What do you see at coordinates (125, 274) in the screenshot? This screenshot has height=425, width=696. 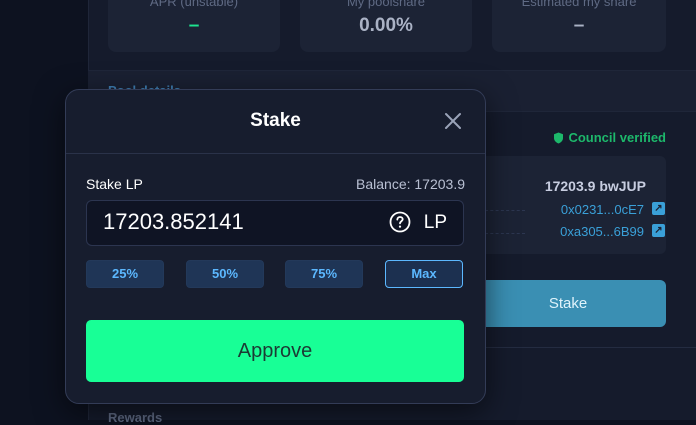 I see `percent-25-button: 25%` at bounding box center [125, 274].